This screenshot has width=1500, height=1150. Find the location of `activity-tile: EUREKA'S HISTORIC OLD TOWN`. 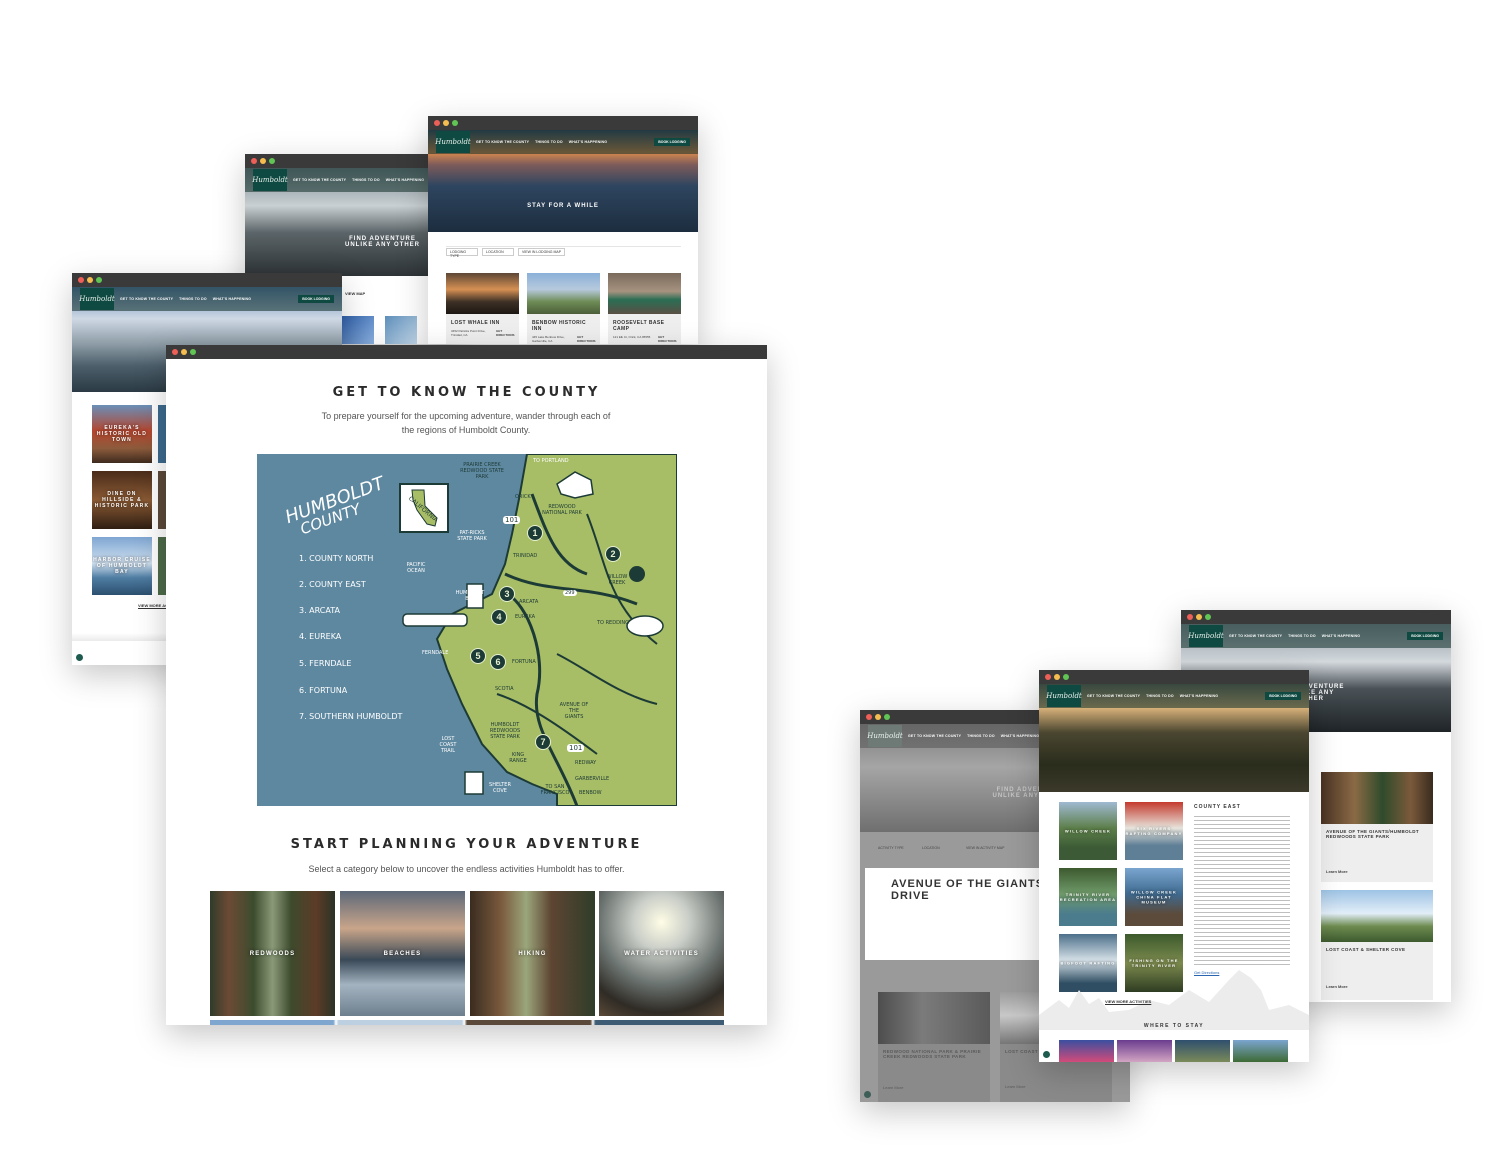

activity-tile: EUREKA'S HISTORIC OLD TOWN is located at coordinates (122, 434).